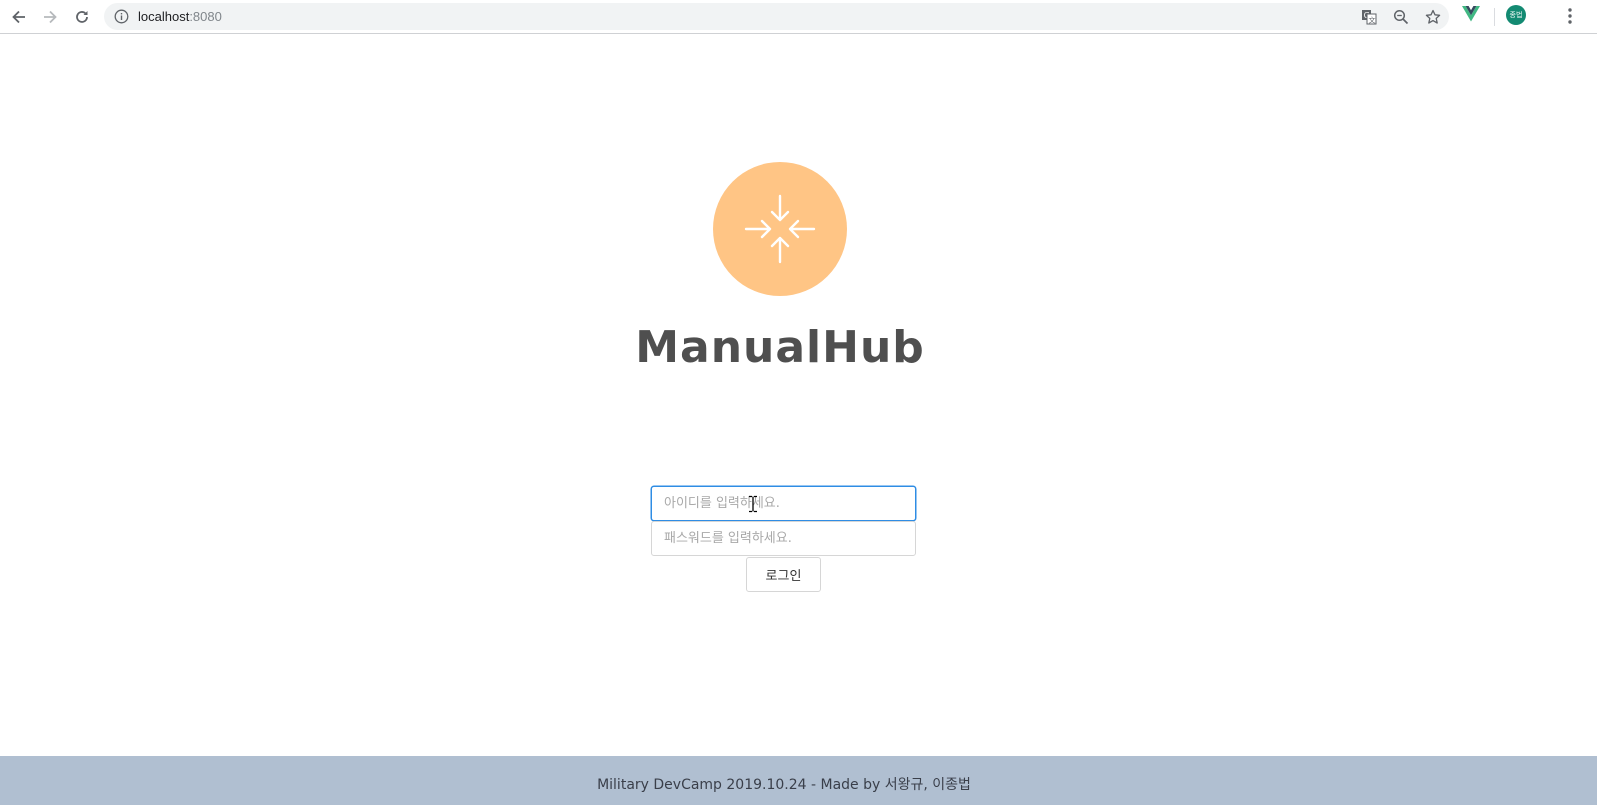  Describe the element at coordinates (776, 16) in the screenshot. I see `address-bar: localhost:8080 G文` at that location.